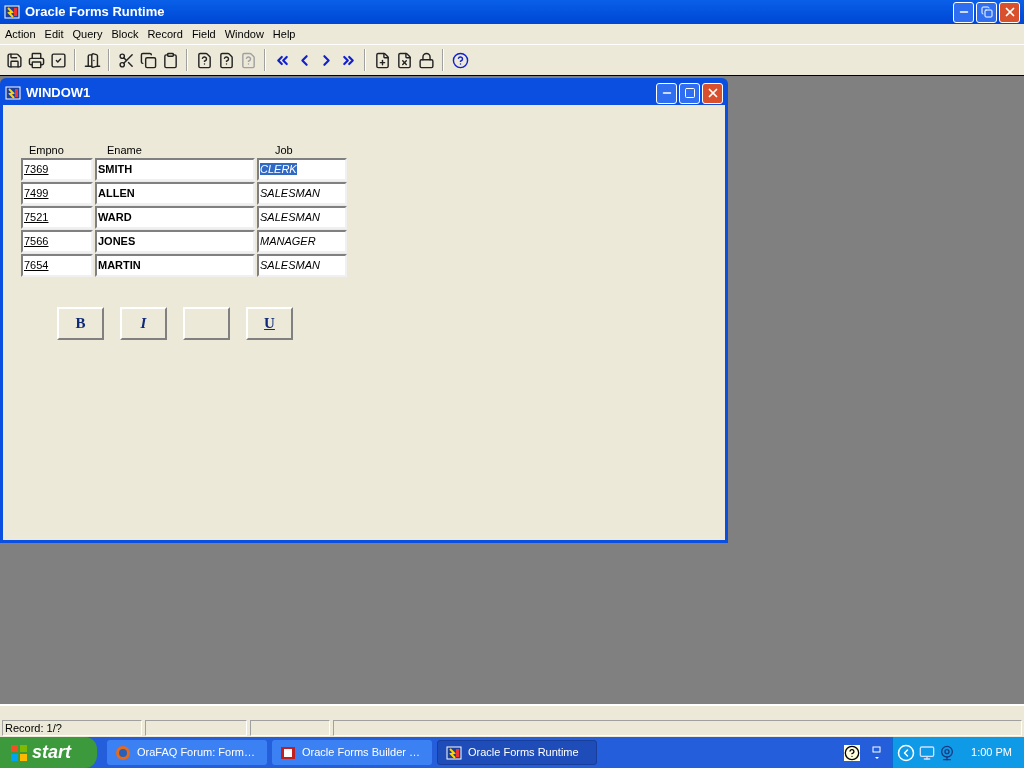 This screenshot has width=1024, height=768. I want to click on menu-item: Record, so click(165, 34).